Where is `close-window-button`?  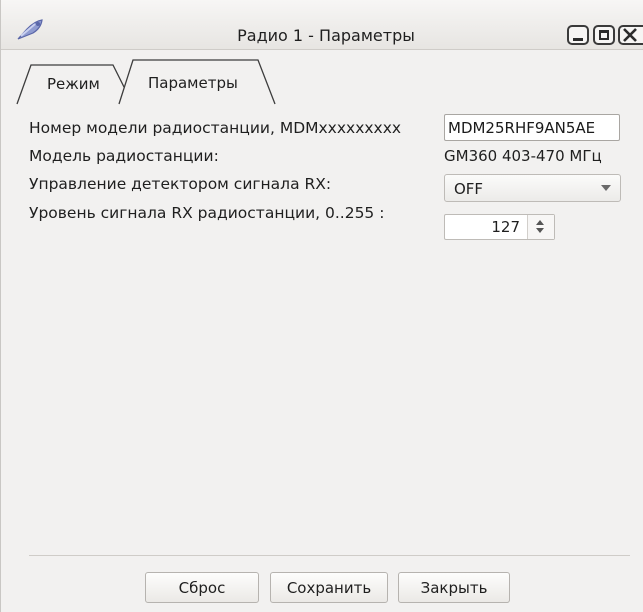
close-window-button is located at coordinates (630, 35).